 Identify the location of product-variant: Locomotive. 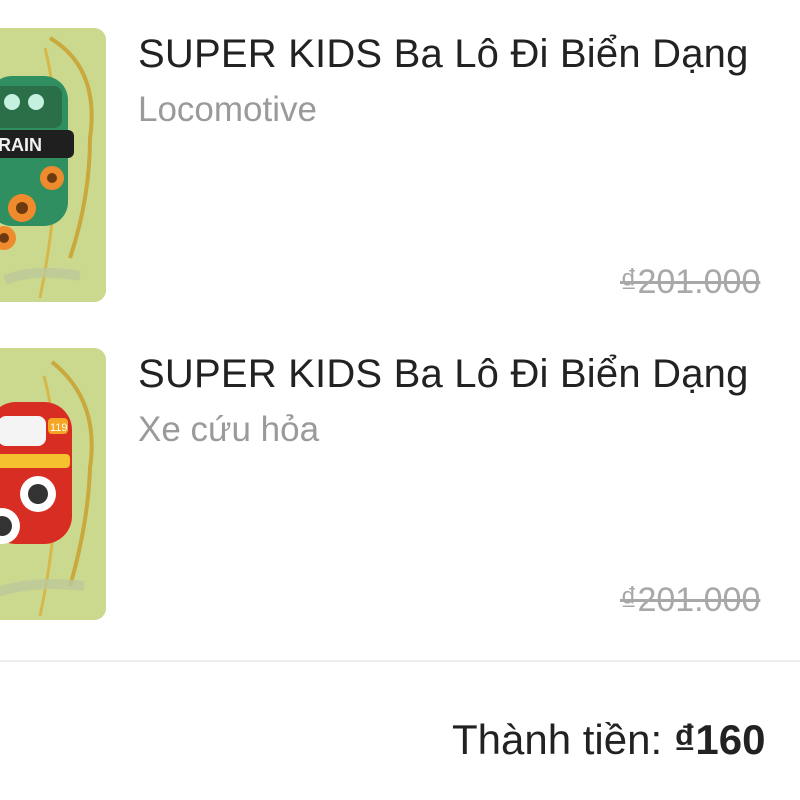
(227, 109).